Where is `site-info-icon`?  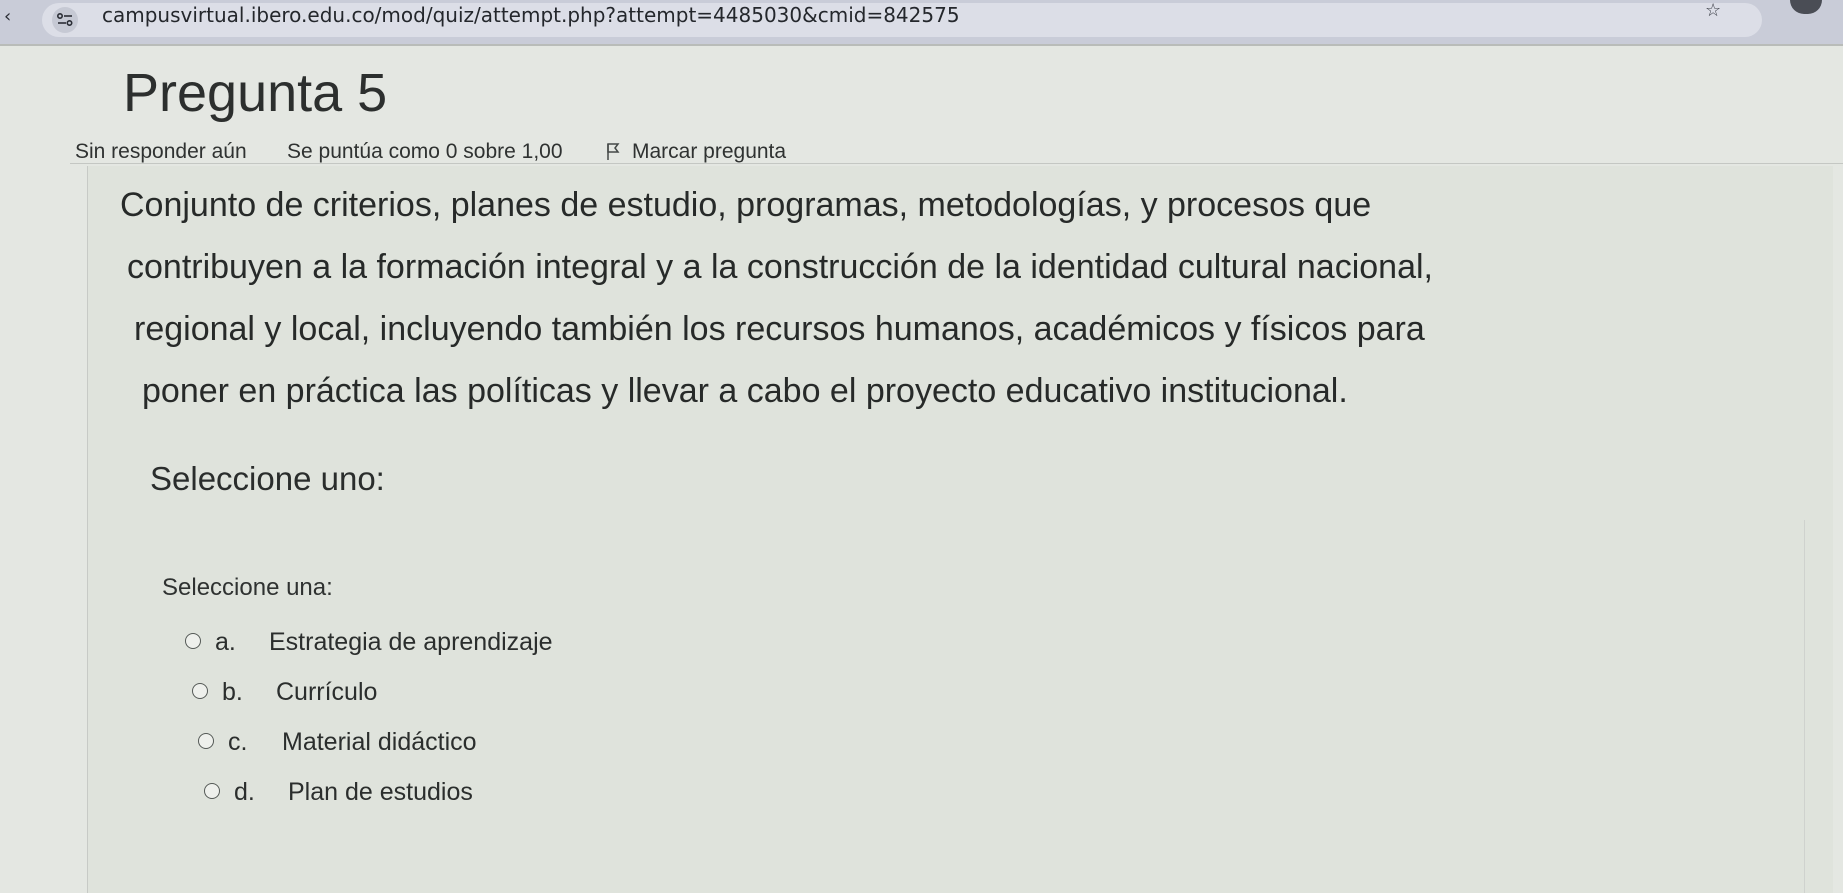
site-info-icon is located at coordinates (65, 20).